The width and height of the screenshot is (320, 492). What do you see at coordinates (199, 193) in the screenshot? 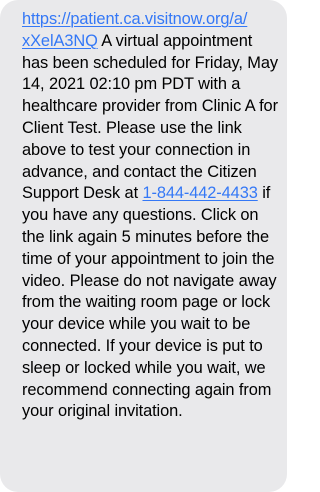
I see `phone-link: 1-844-442-4433` at bounding box center [199, 193].